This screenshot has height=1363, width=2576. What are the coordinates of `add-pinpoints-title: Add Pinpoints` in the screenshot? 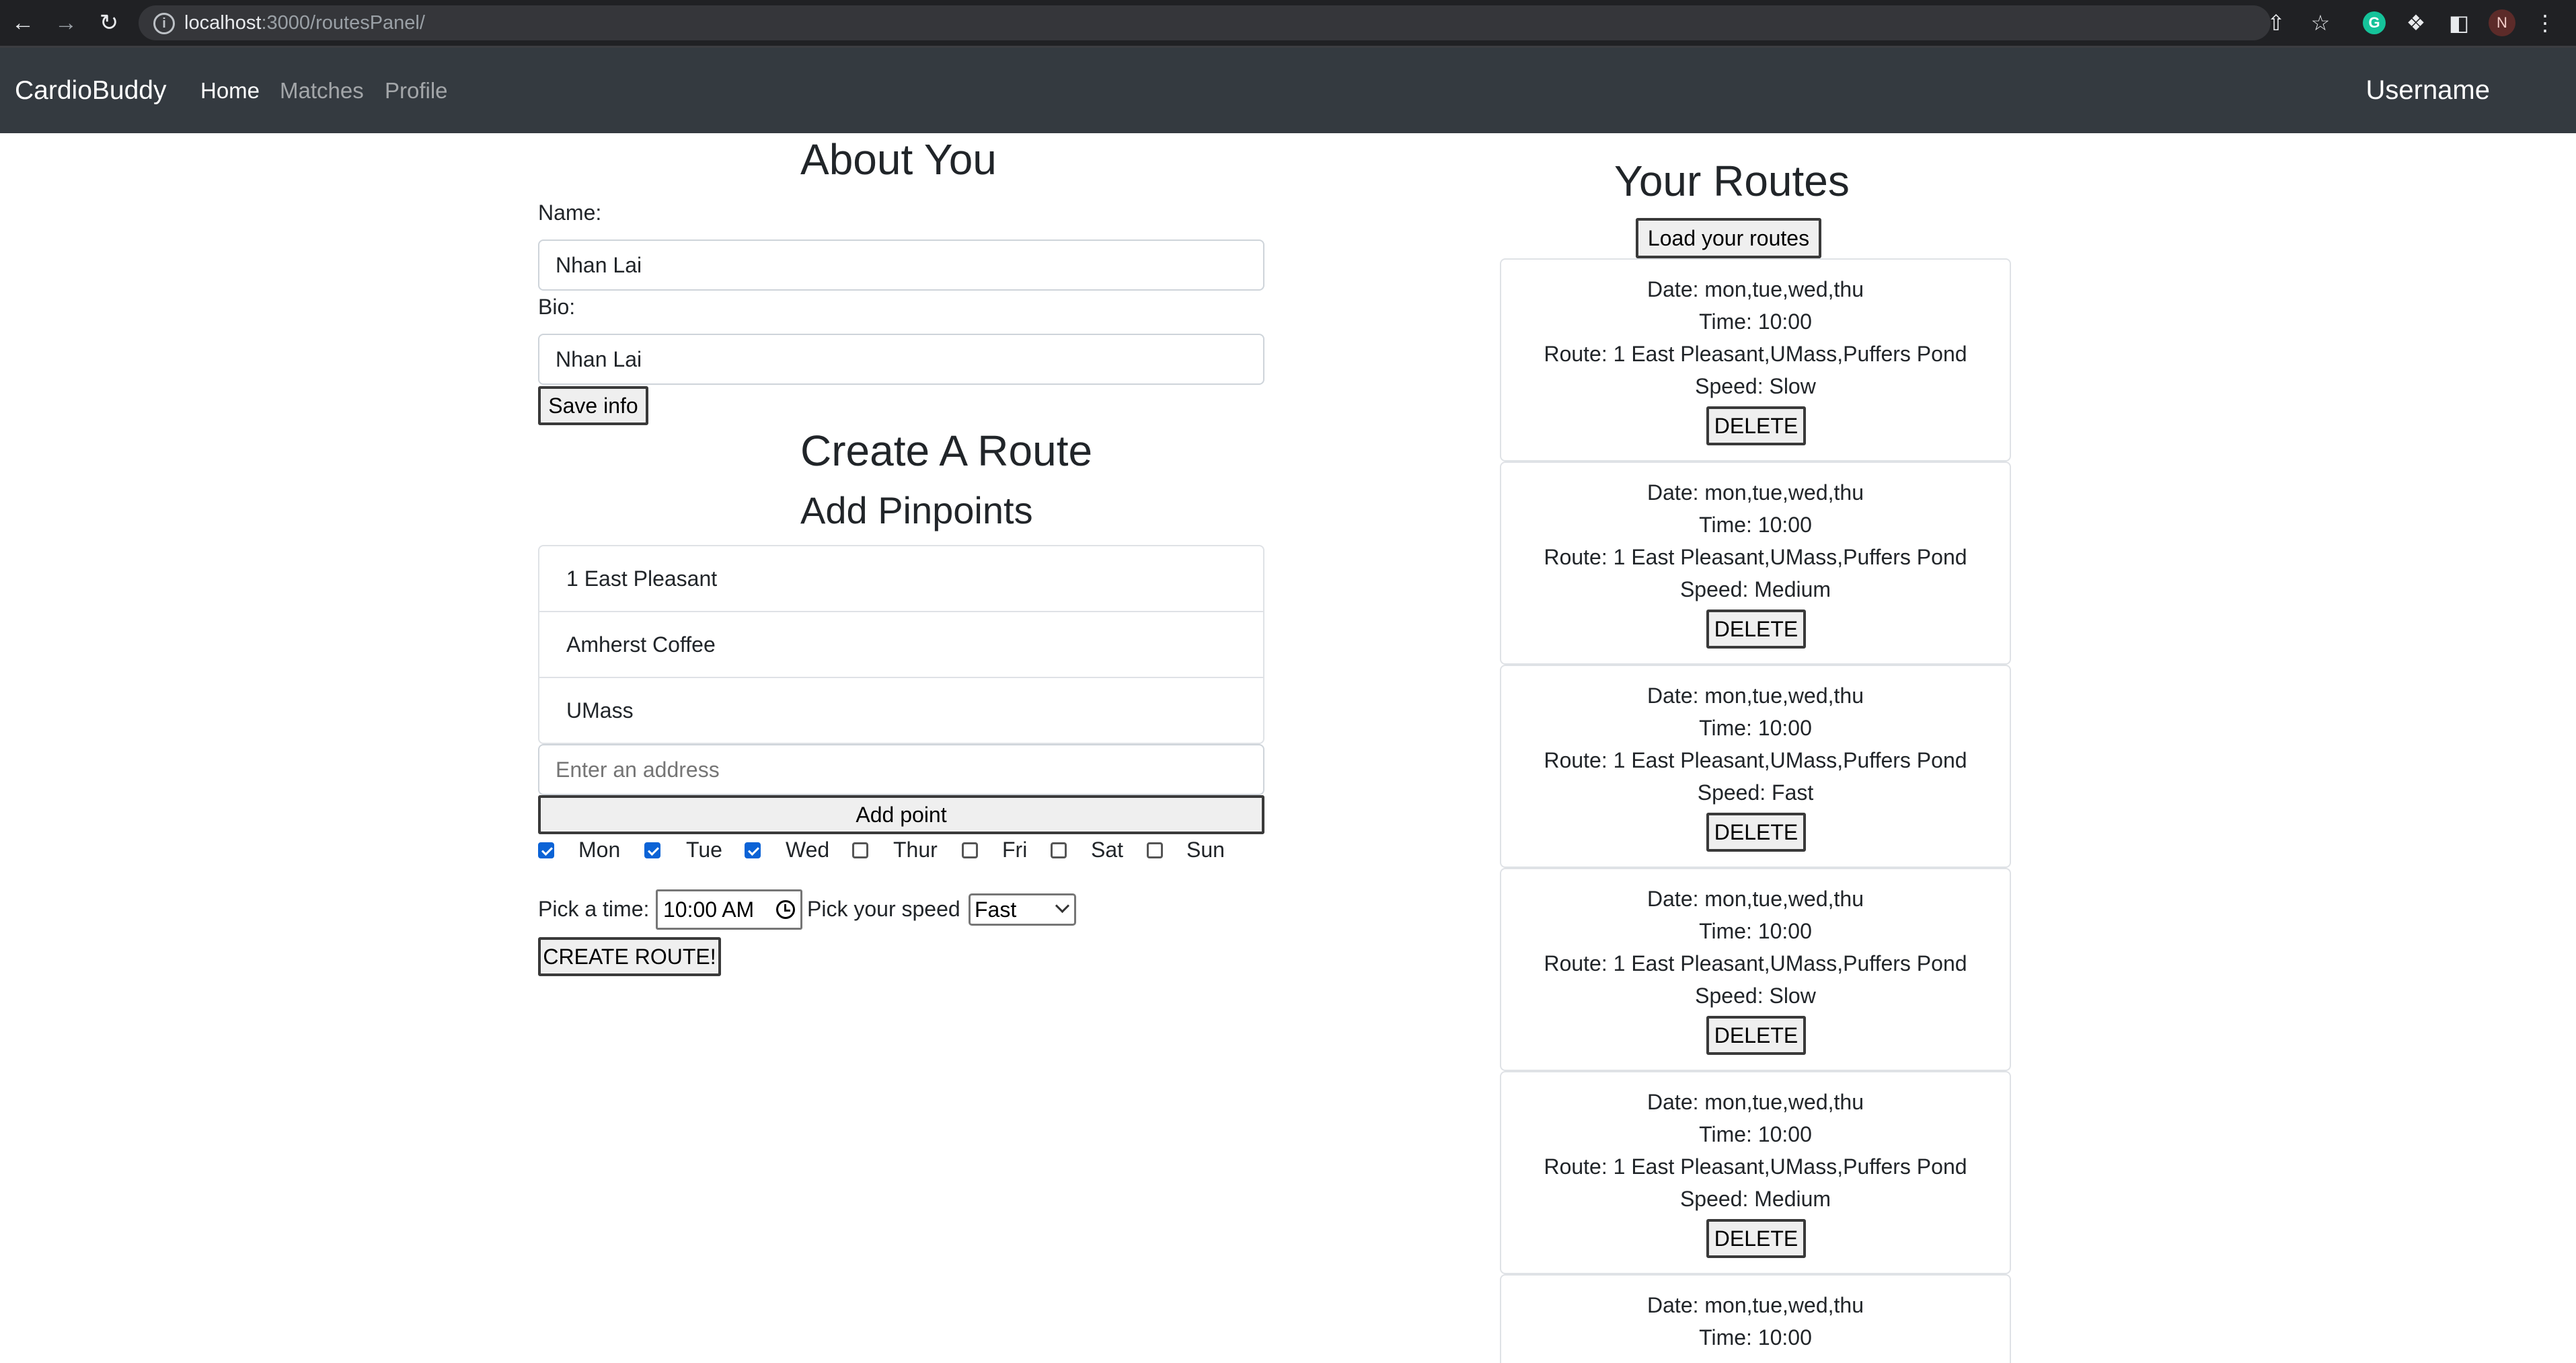 It's located at (916, 510).